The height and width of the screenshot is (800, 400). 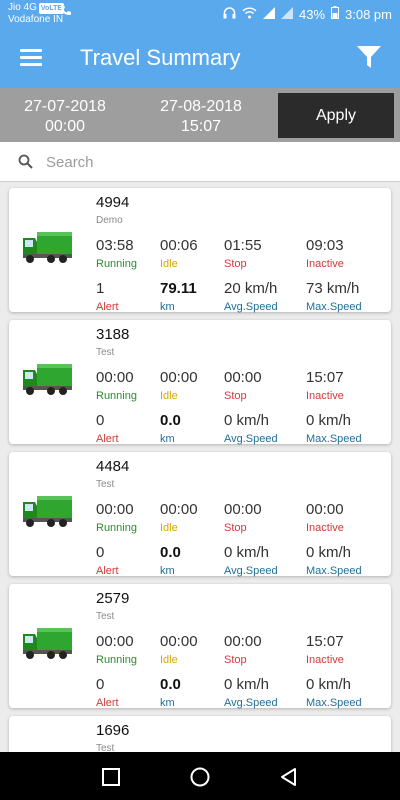 I want to click on max-speed: 73 km/h, so click(x=333, y=288).